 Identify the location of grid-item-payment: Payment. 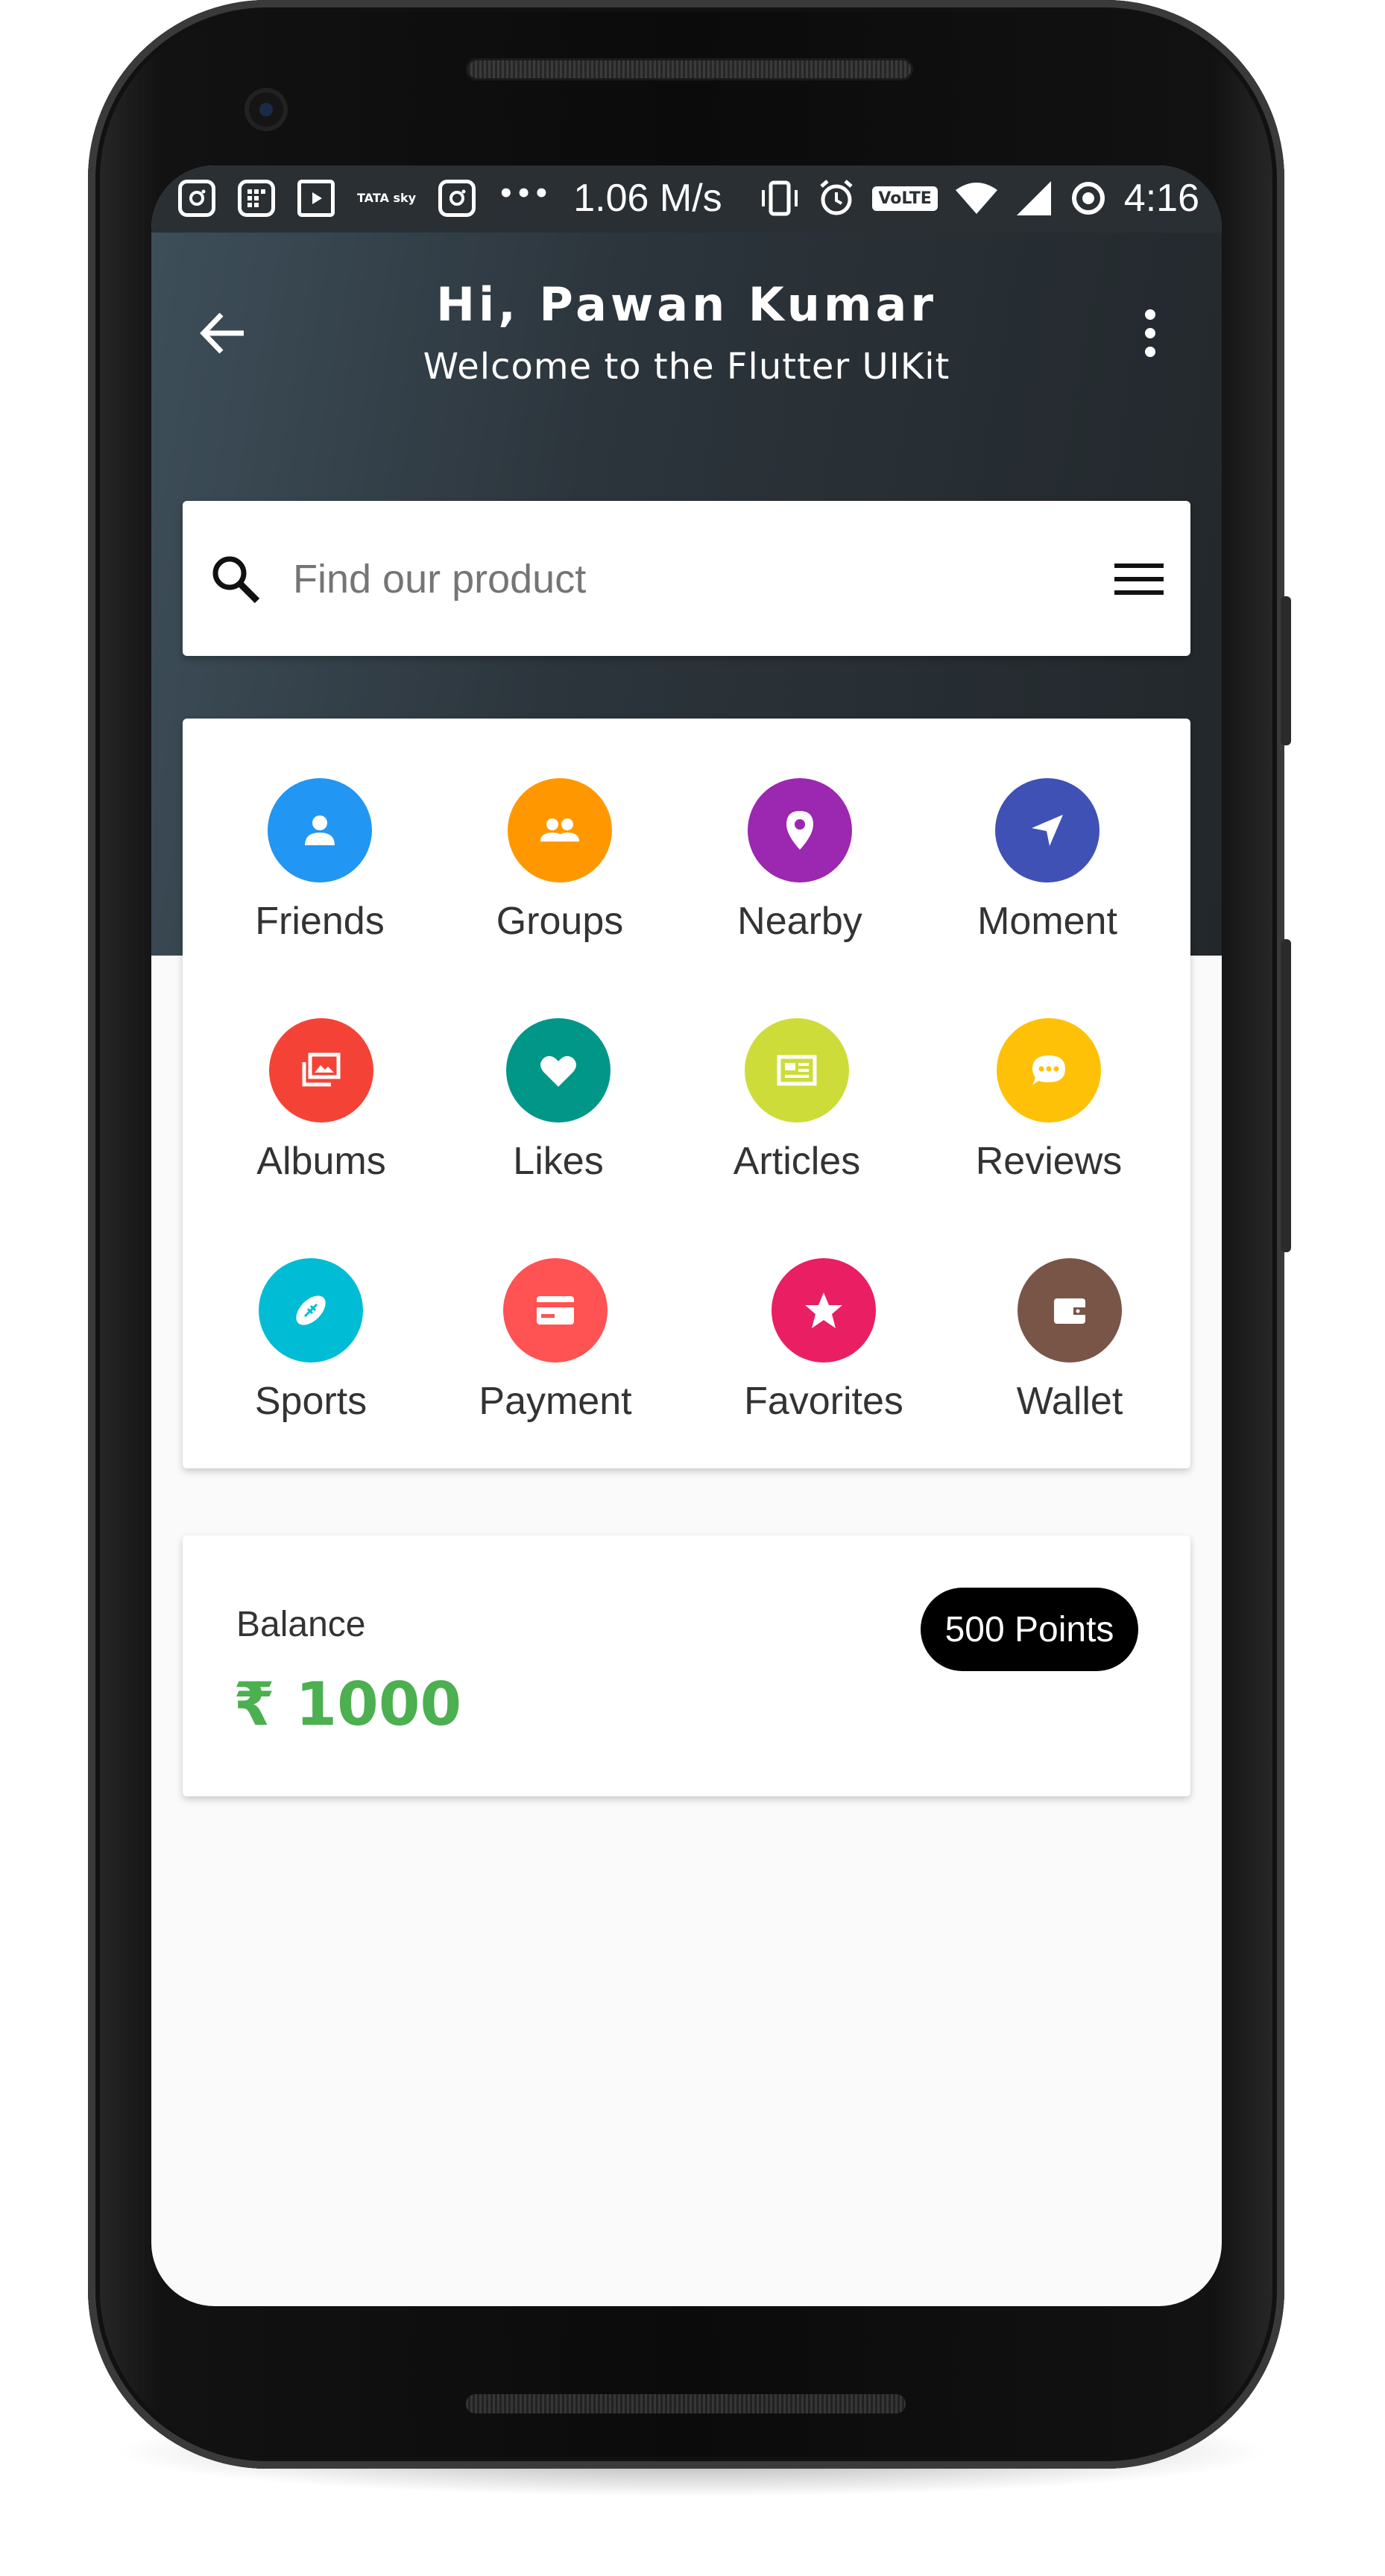
(555, 1341).